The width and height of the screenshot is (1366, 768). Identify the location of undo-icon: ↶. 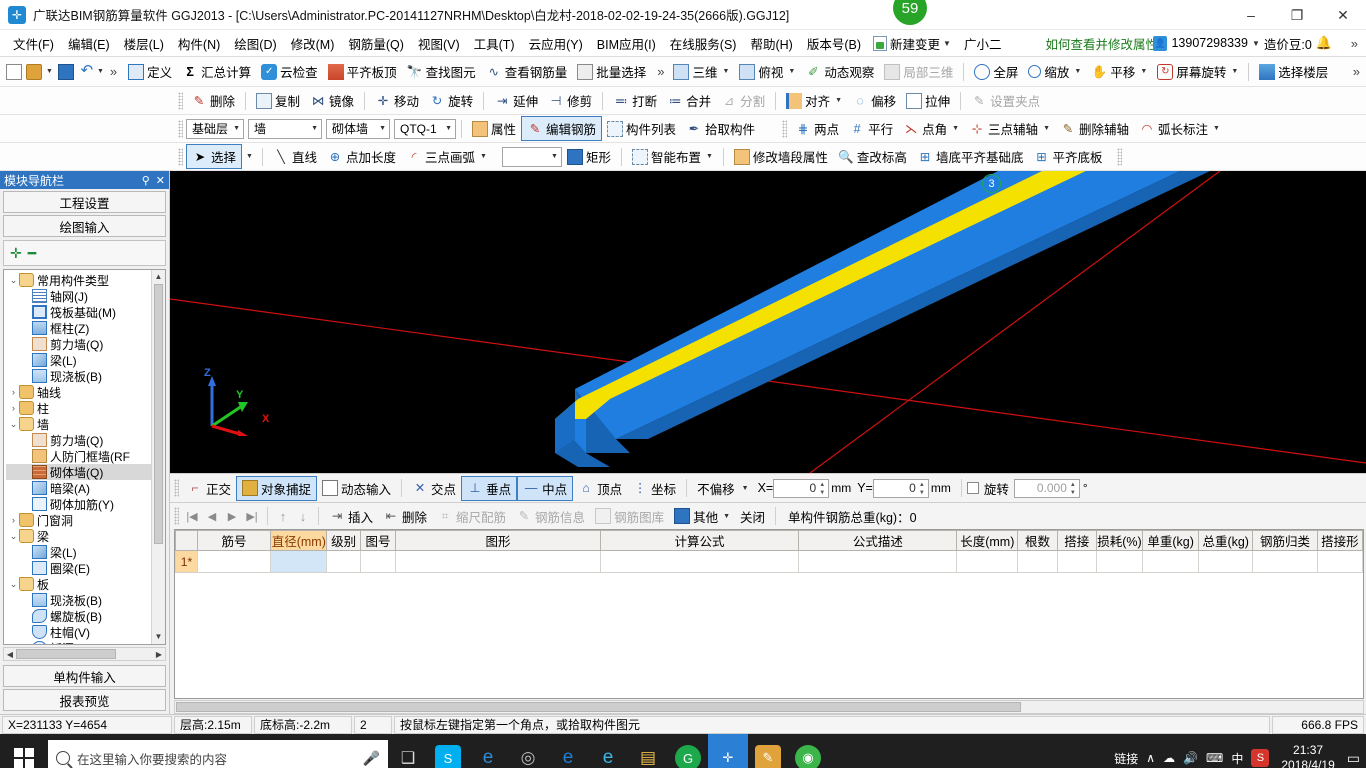
(87, 71).